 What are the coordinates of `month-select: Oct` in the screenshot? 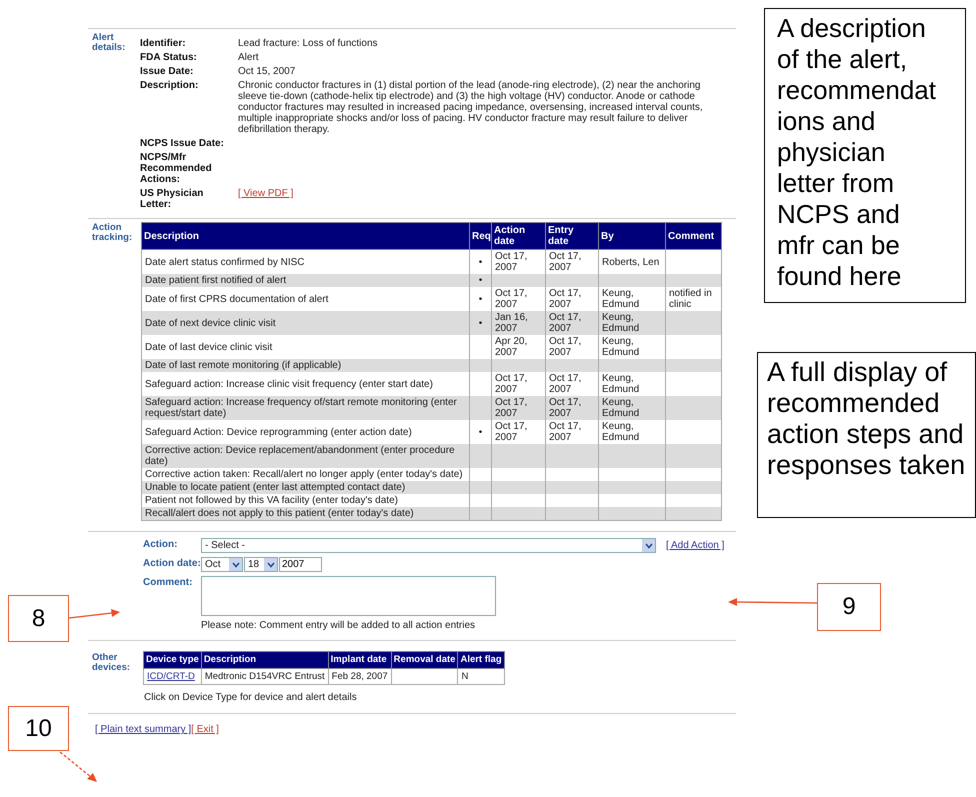 It's located at (222, 564).